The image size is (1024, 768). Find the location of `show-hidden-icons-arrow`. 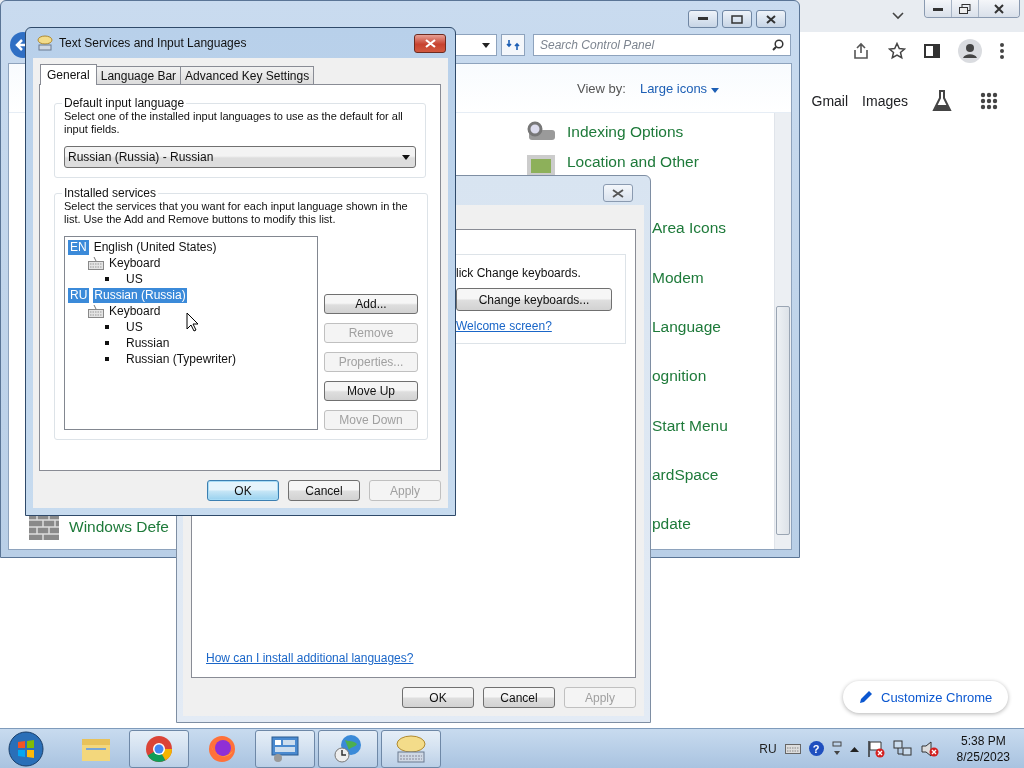

show-hidden-icons-arrow is located at coordinates (854, 748).